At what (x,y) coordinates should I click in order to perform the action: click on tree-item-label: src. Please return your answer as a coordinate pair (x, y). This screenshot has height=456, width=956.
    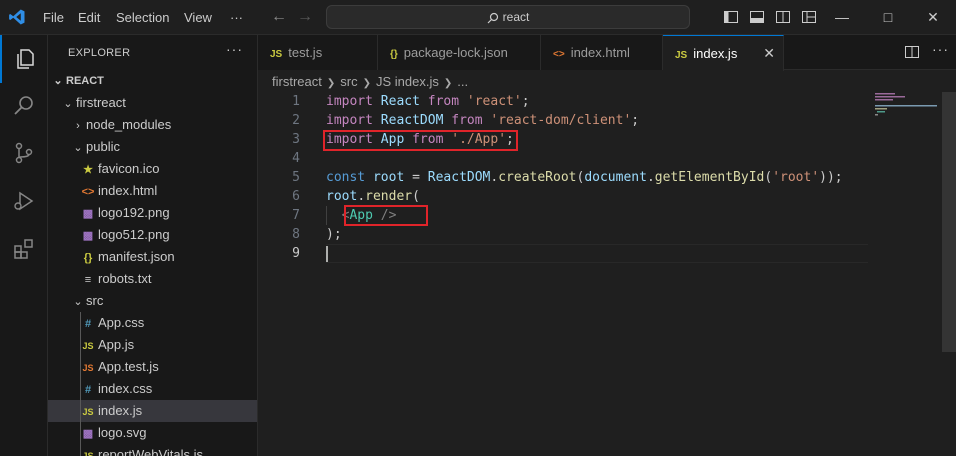
    Looking at the image, I should click on (95, 300).